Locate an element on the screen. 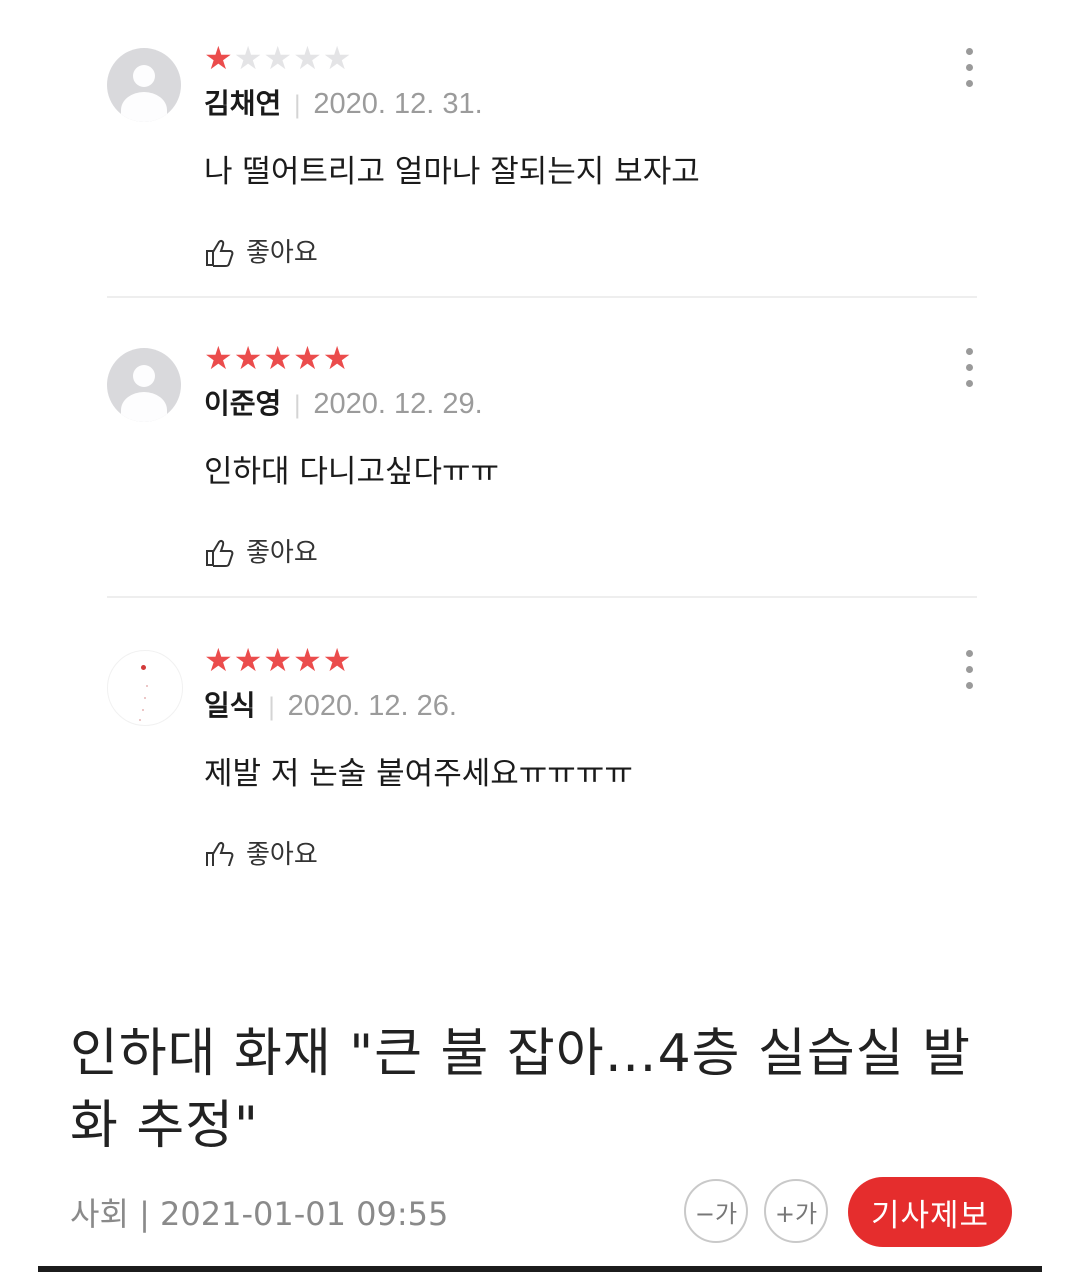 The width and height of the screenshot is (1080, 1272). report-news-button: 기사제보 is located at coordinates (930, 1212).